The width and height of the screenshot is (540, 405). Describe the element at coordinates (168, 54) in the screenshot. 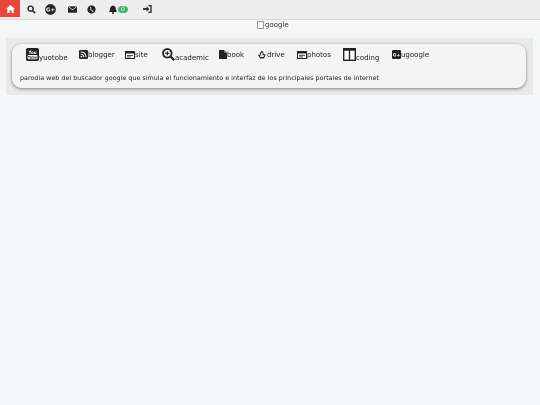

I see `magnify-plus-icon` at that location.